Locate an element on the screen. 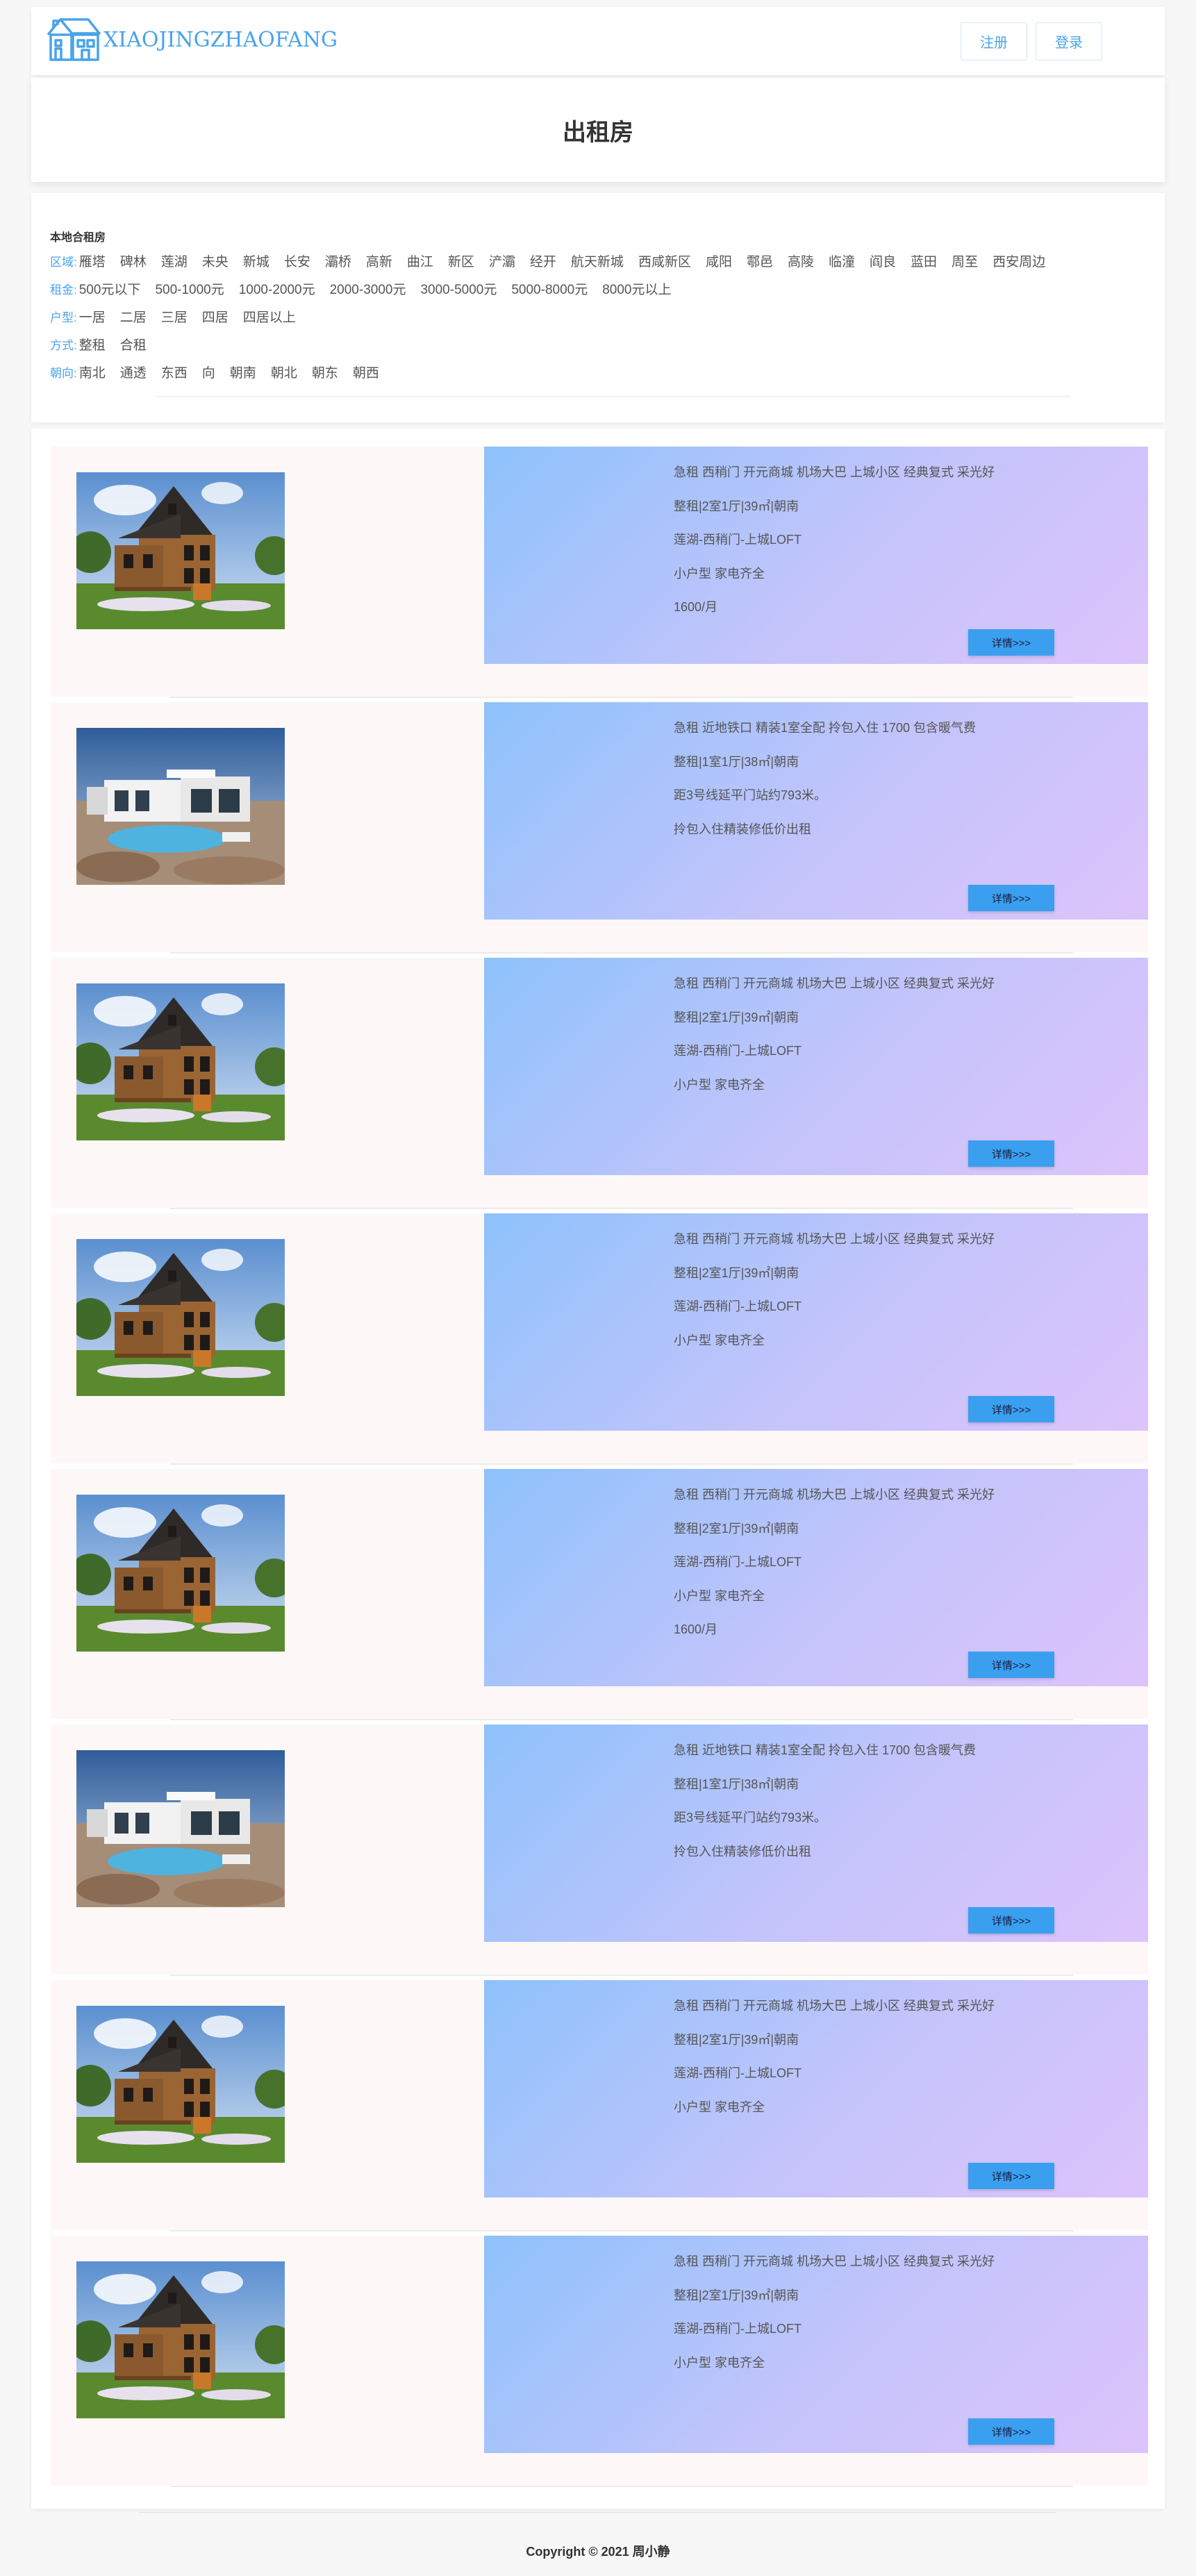 The width and height of the screenshot is (1196, 2576). filter-option: 西安周边 is located at coordinates (1018, 260).